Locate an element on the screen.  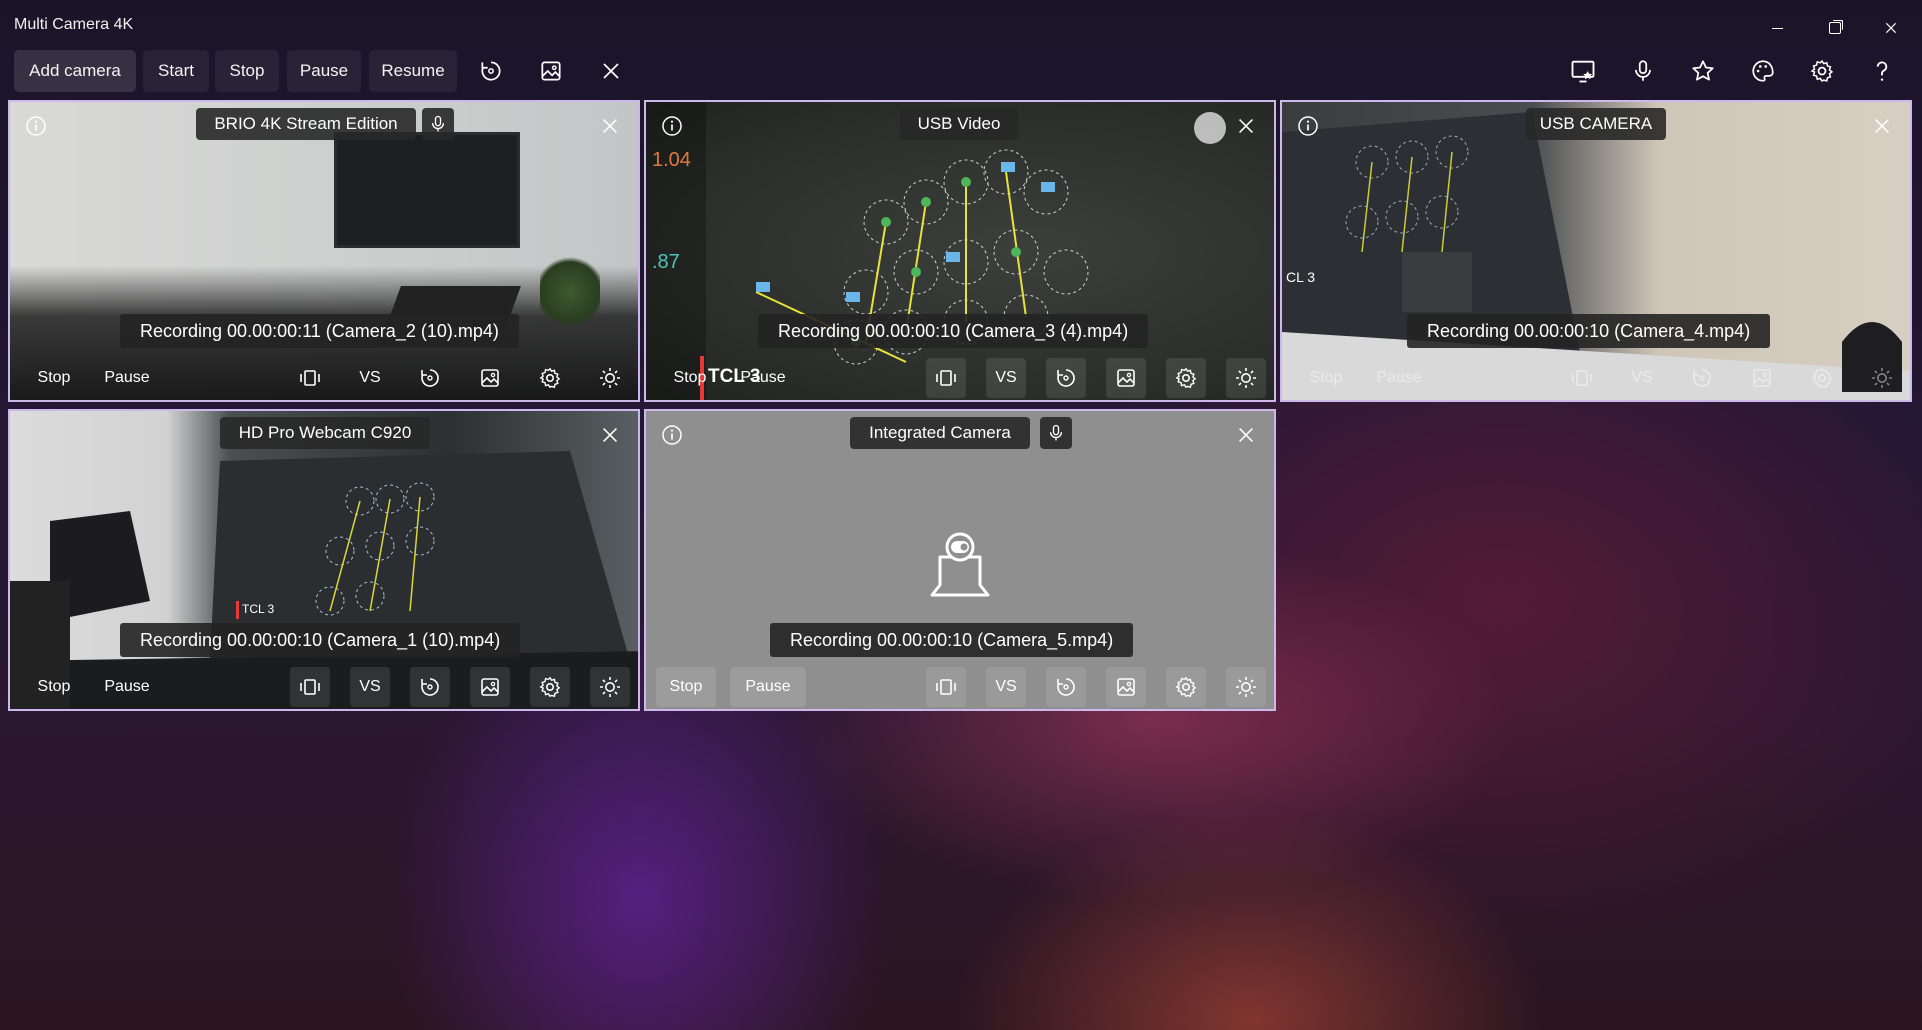
screen-capture-icon is located at coordinates (1583, 71).